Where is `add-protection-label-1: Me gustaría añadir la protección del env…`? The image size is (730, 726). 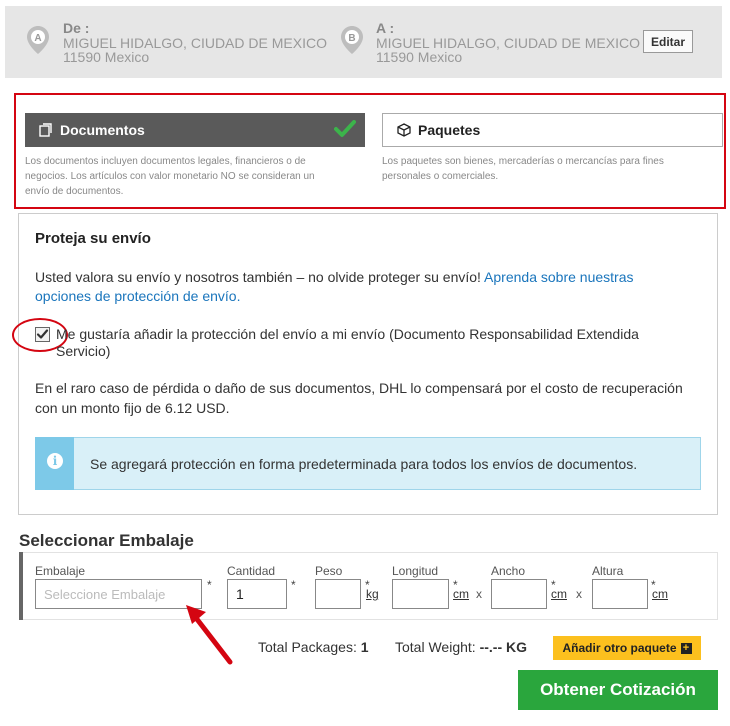 add-protection-label-1: Me gustaría añadir la protección del env… is located at coordinates (347, 334).